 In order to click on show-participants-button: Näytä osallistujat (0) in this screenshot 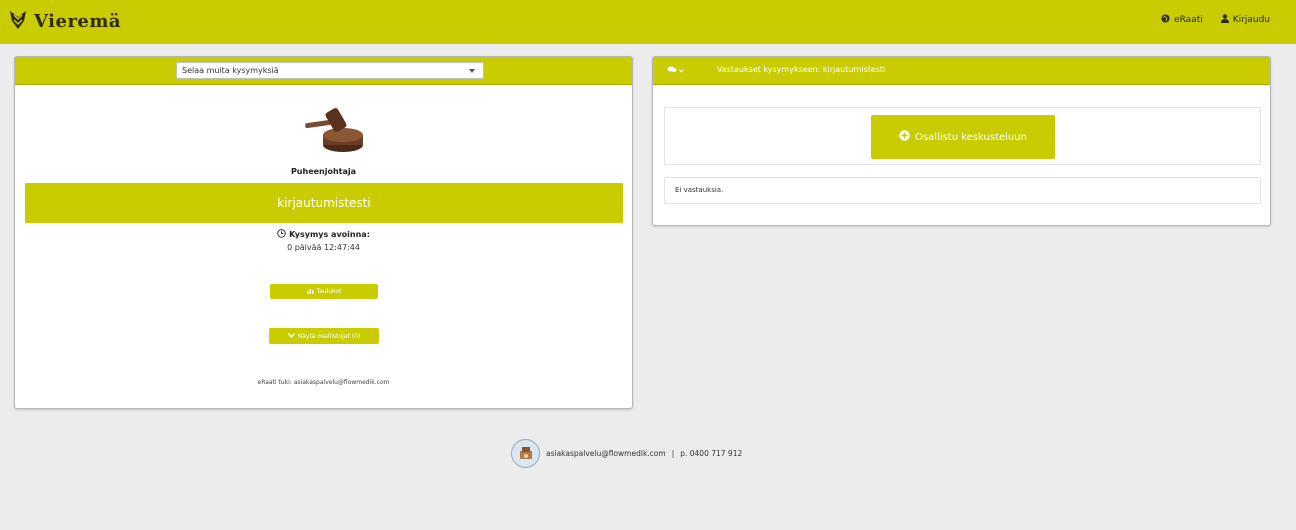, I will do `click(324, 336)`.